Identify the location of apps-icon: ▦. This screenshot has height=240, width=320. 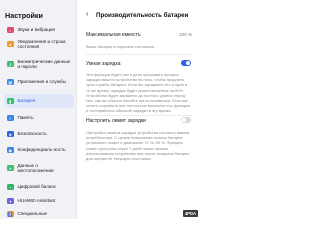
(10, 82).